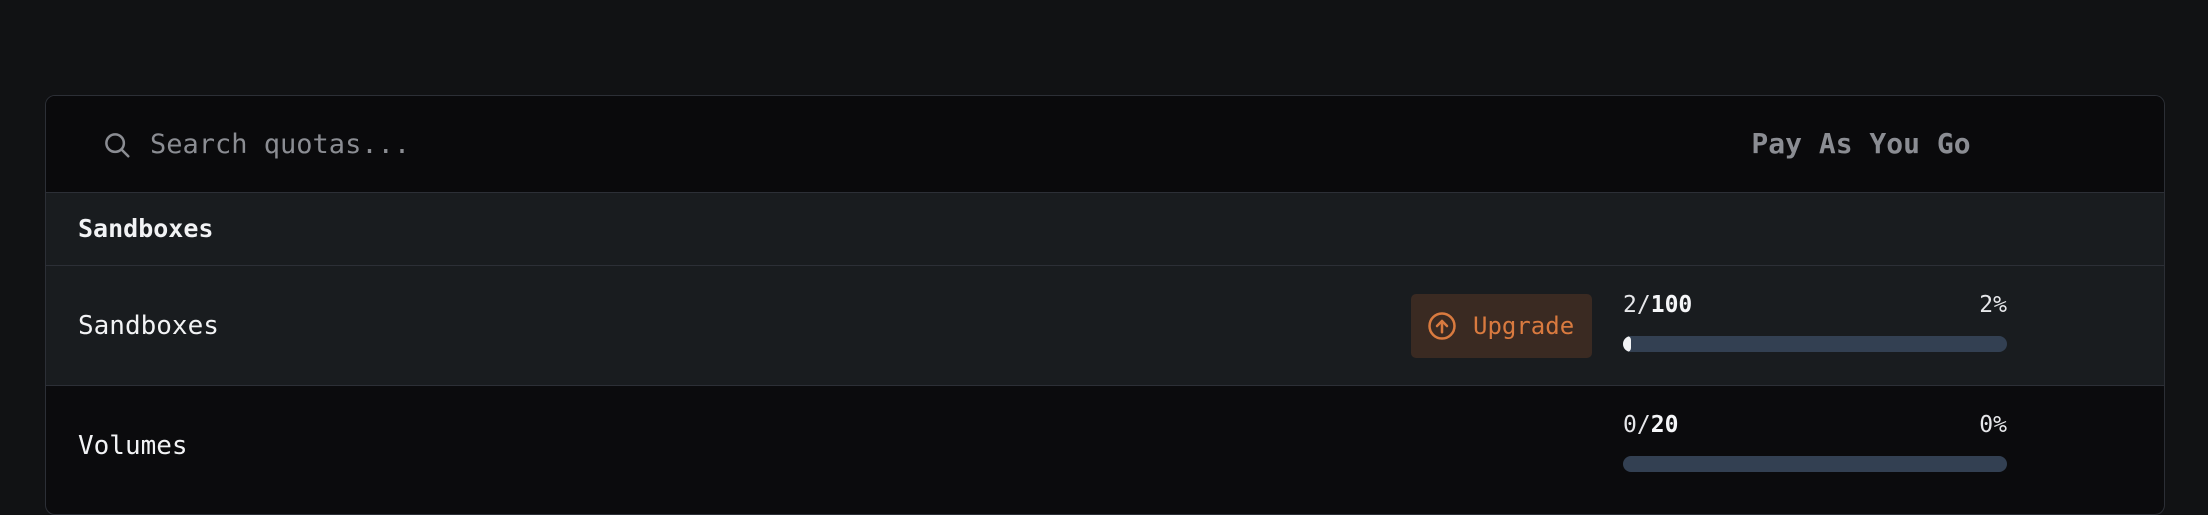  I want to click on search-icon, so click(117, 145).